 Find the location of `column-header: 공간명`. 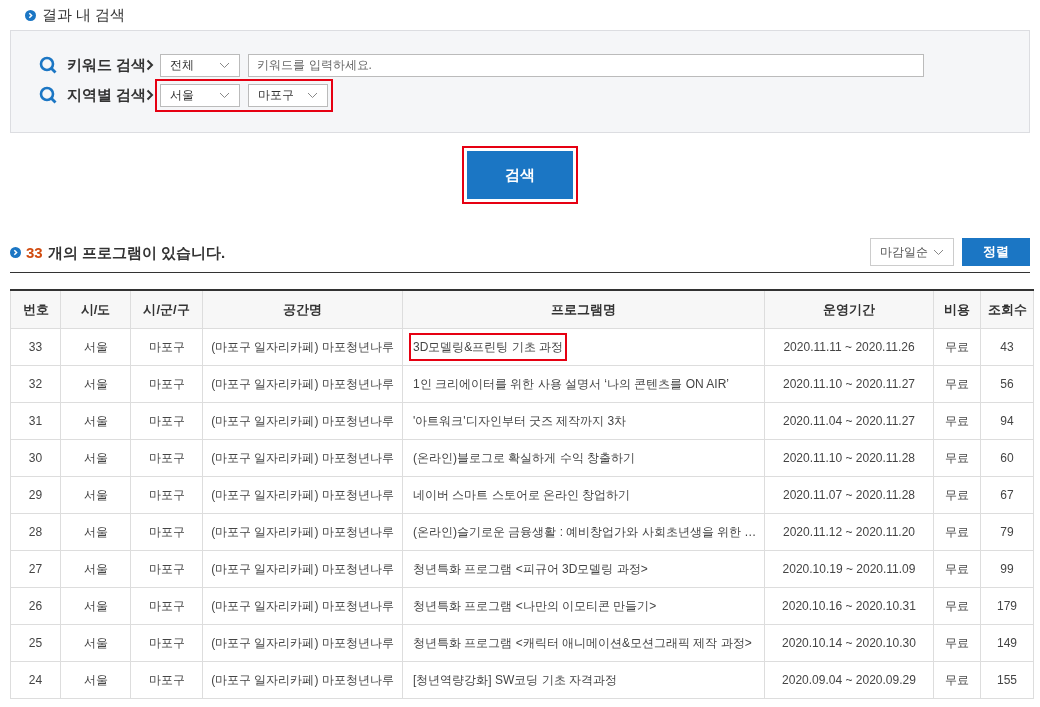

column-header: 공간명 is located at coordinates (302, 309).